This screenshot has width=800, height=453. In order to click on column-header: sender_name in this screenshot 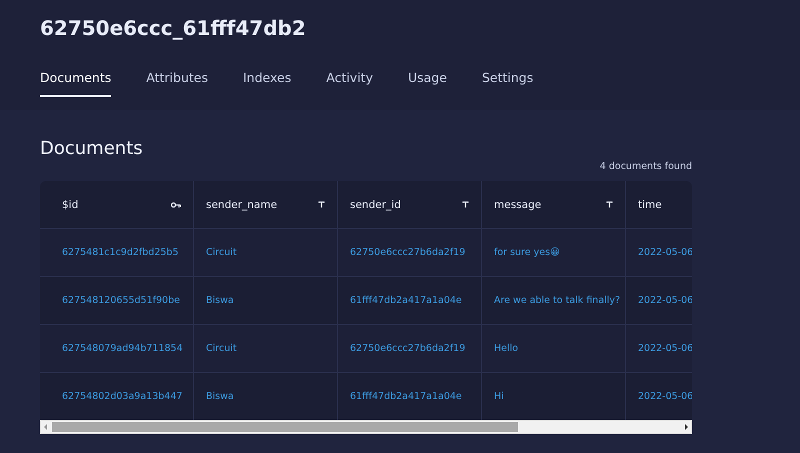, I will do `click(242, 204)`.